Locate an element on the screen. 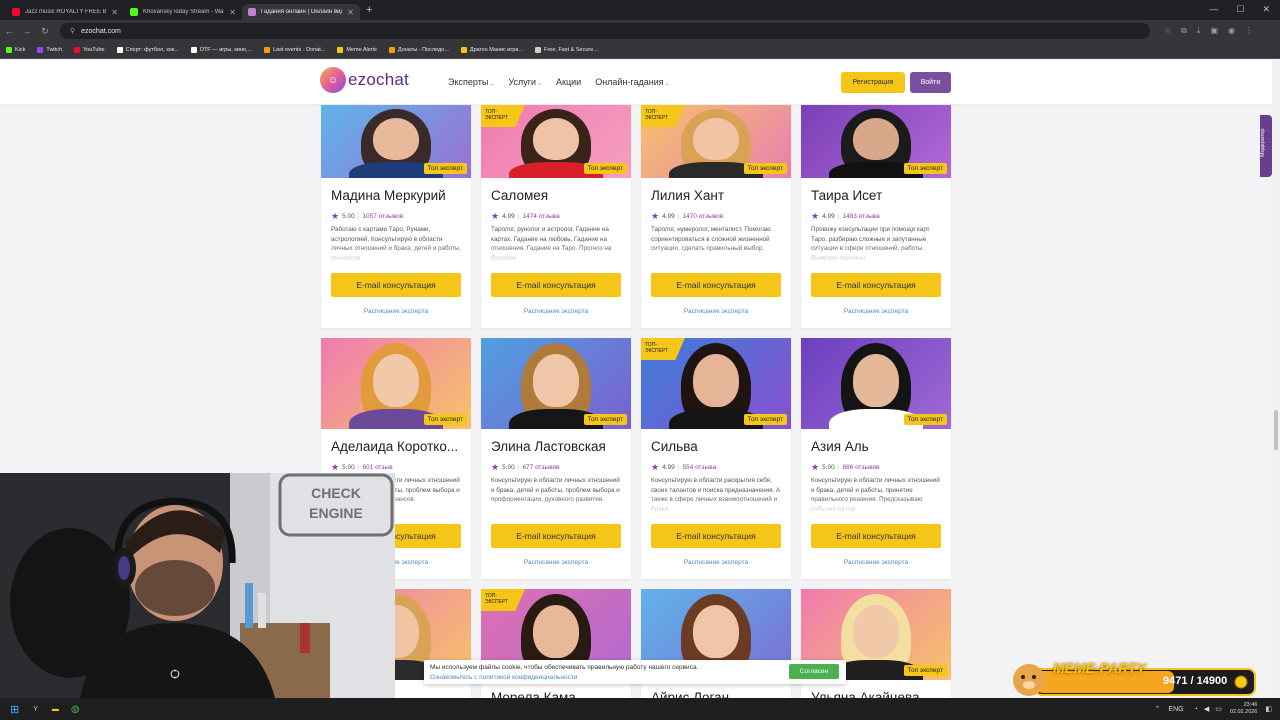  expert-name: Мадина Меркурий is located at coordinates (388, 195).